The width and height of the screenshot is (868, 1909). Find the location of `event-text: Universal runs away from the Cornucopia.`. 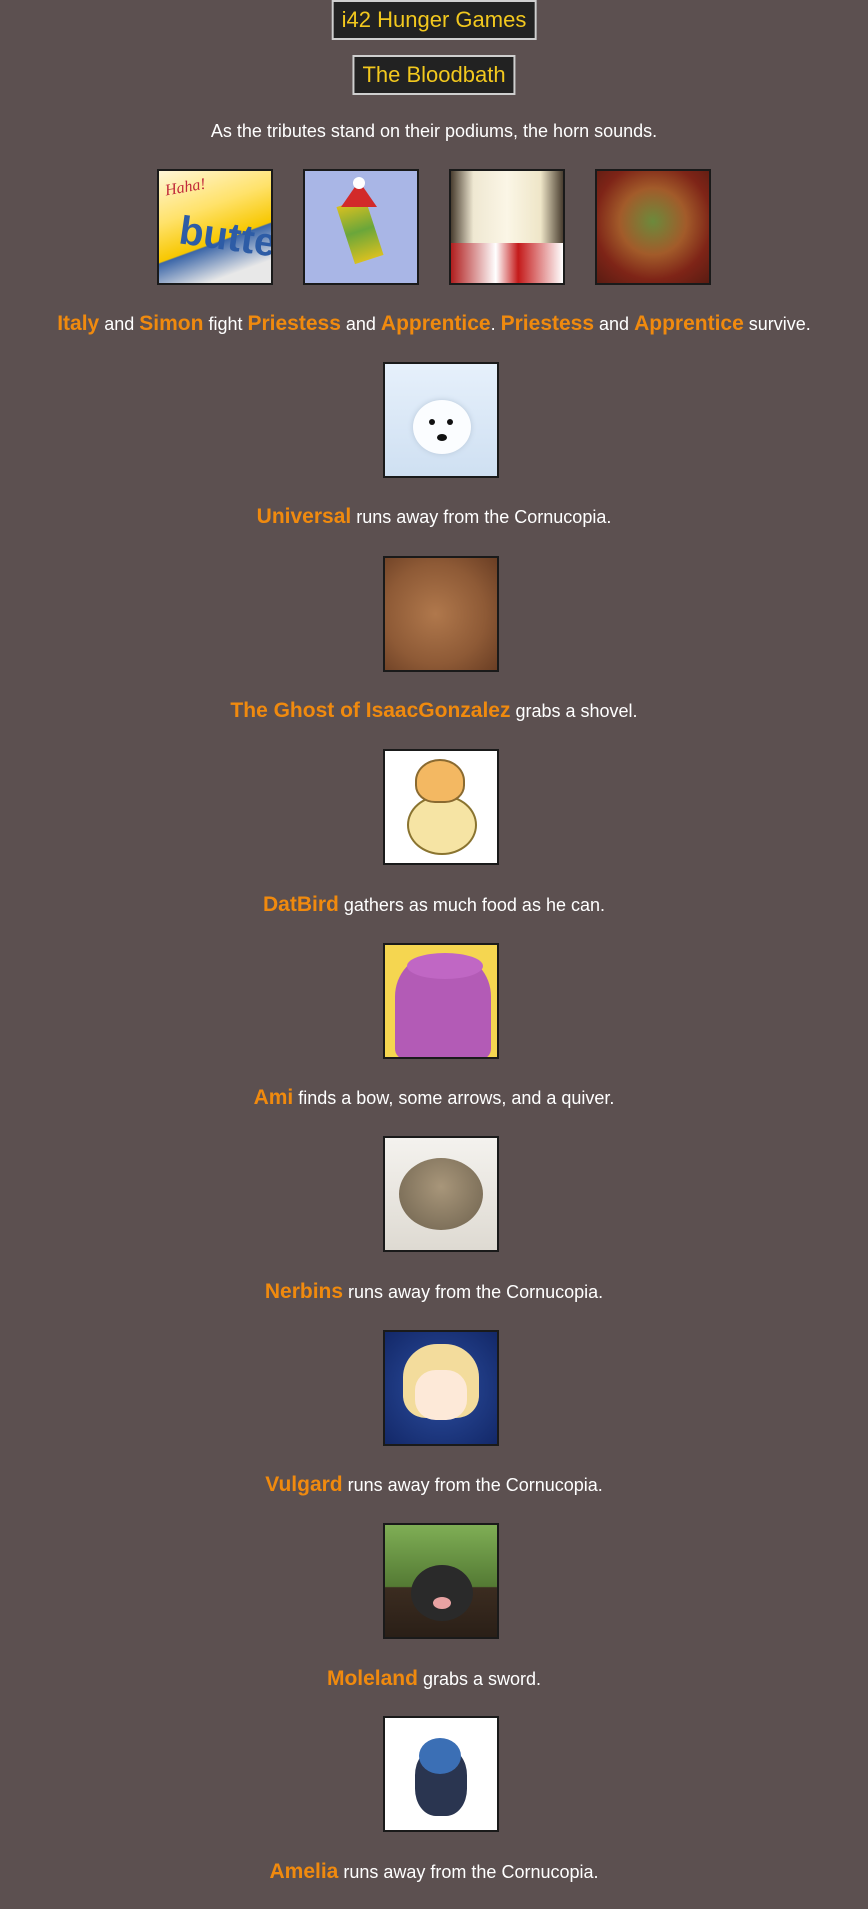

event-text: Universal runs away from the Cornucopia. is located at coordinates (434, 516).